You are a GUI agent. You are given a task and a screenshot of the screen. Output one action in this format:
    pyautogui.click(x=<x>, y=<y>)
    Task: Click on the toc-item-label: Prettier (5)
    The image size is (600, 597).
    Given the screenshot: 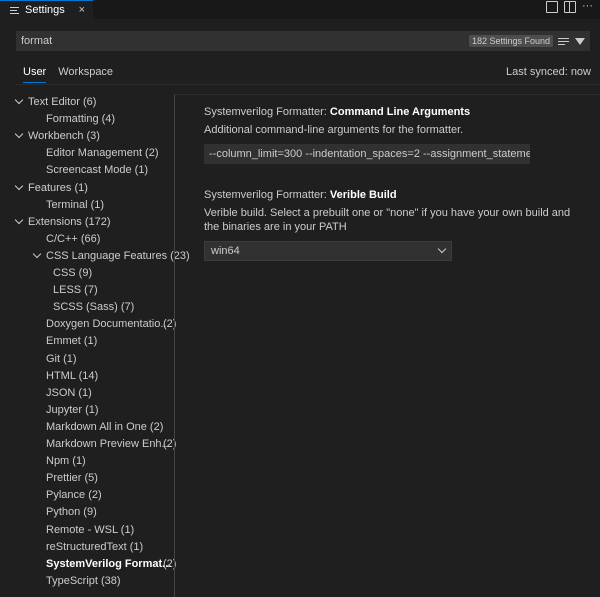 What is the action you would take?
    pyautogui.click(x=72, y=478)
    